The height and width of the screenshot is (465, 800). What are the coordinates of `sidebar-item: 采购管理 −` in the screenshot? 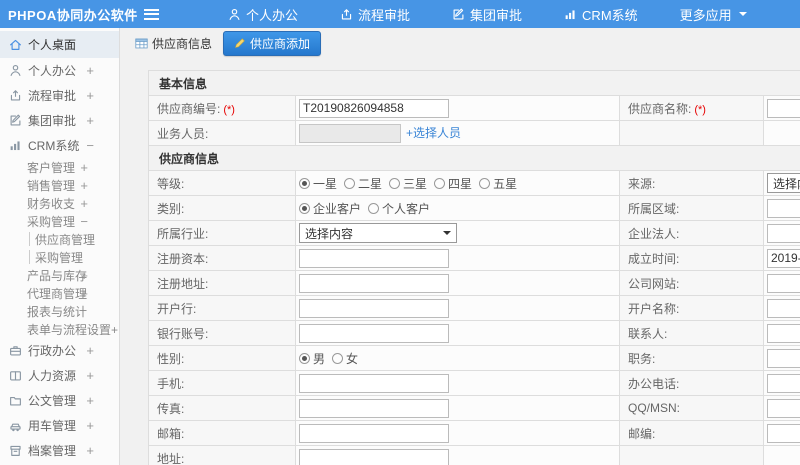 It's located at (59, 221).